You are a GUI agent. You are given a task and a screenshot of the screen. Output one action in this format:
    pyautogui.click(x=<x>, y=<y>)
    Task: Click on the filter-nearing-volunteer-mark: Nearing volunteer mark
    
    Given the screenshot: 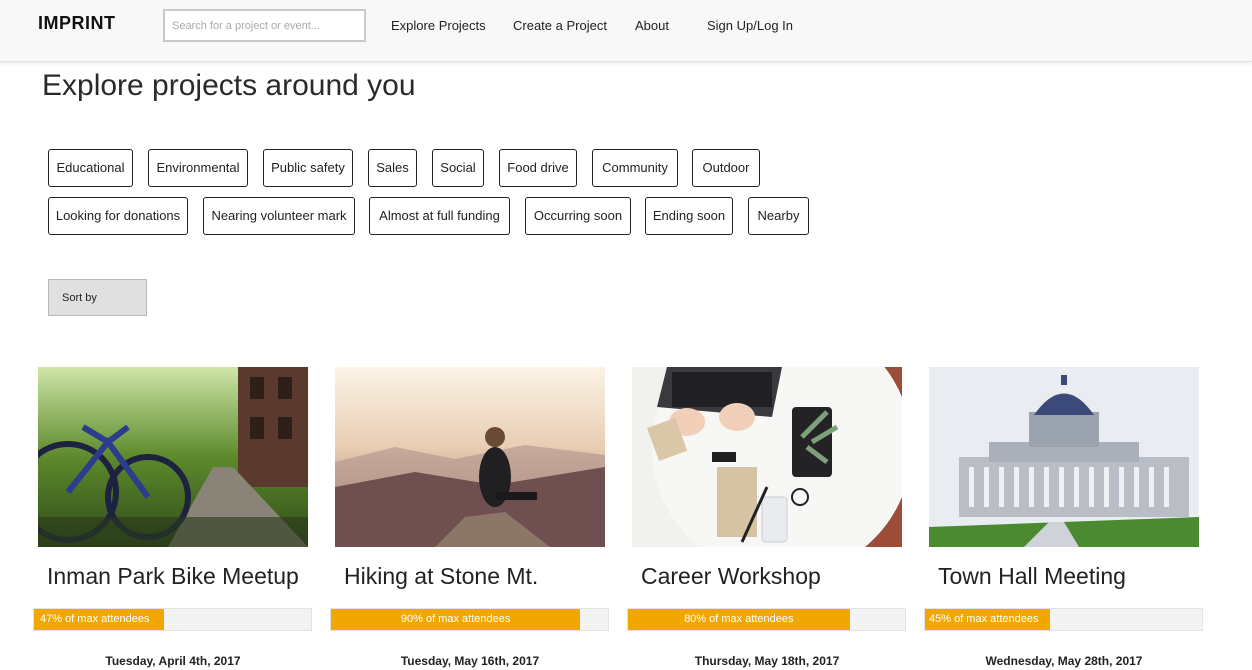 What is the action you would take?
    pyautogui.click(x=279, y=216)
    